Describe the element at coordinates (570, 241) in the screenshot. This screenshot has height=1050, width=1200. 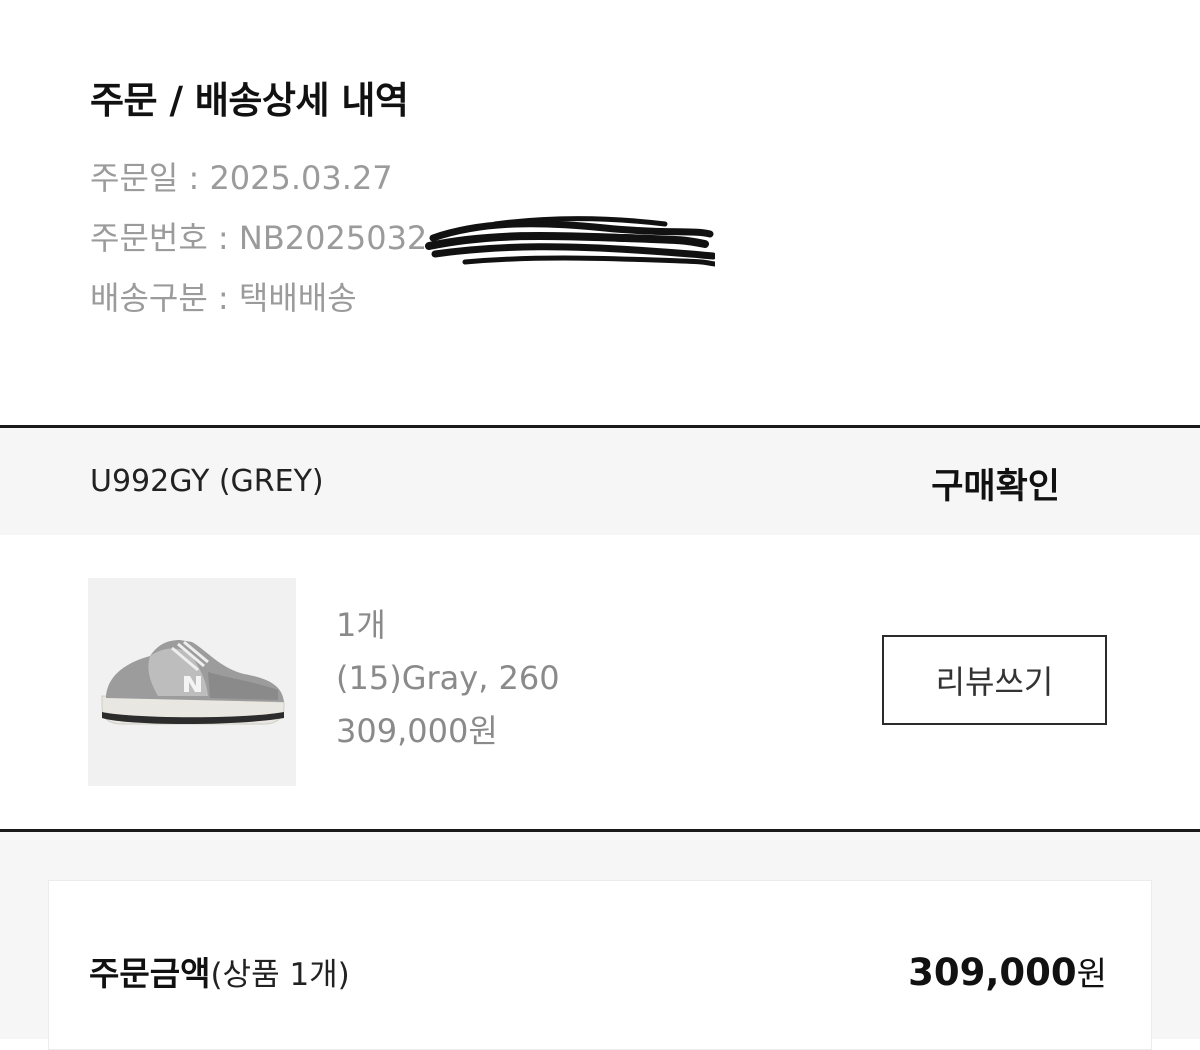
I see `redaction-scribble` at that location.